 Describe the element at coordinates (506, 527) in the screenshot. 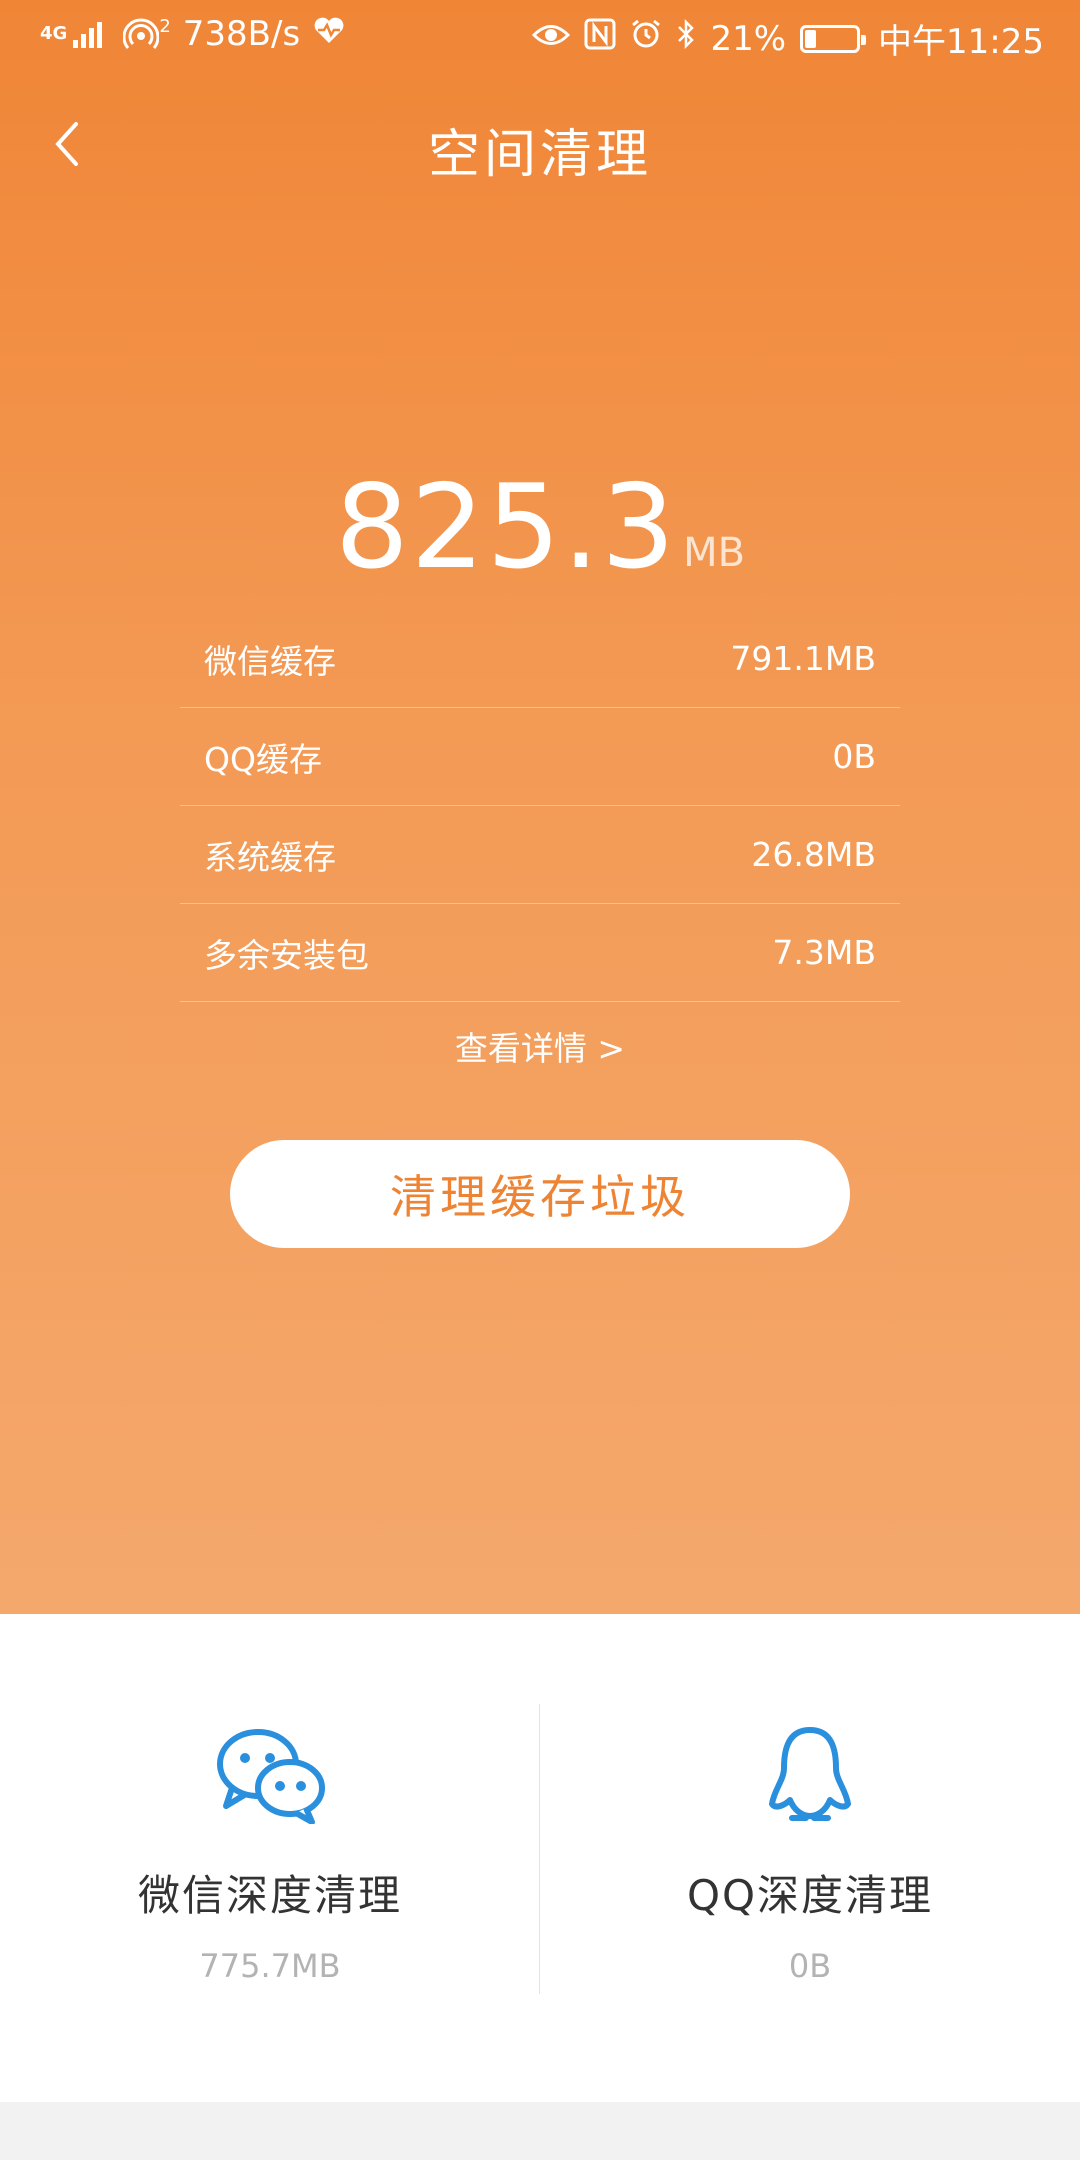

I see `total-value: 825.3` at that location.